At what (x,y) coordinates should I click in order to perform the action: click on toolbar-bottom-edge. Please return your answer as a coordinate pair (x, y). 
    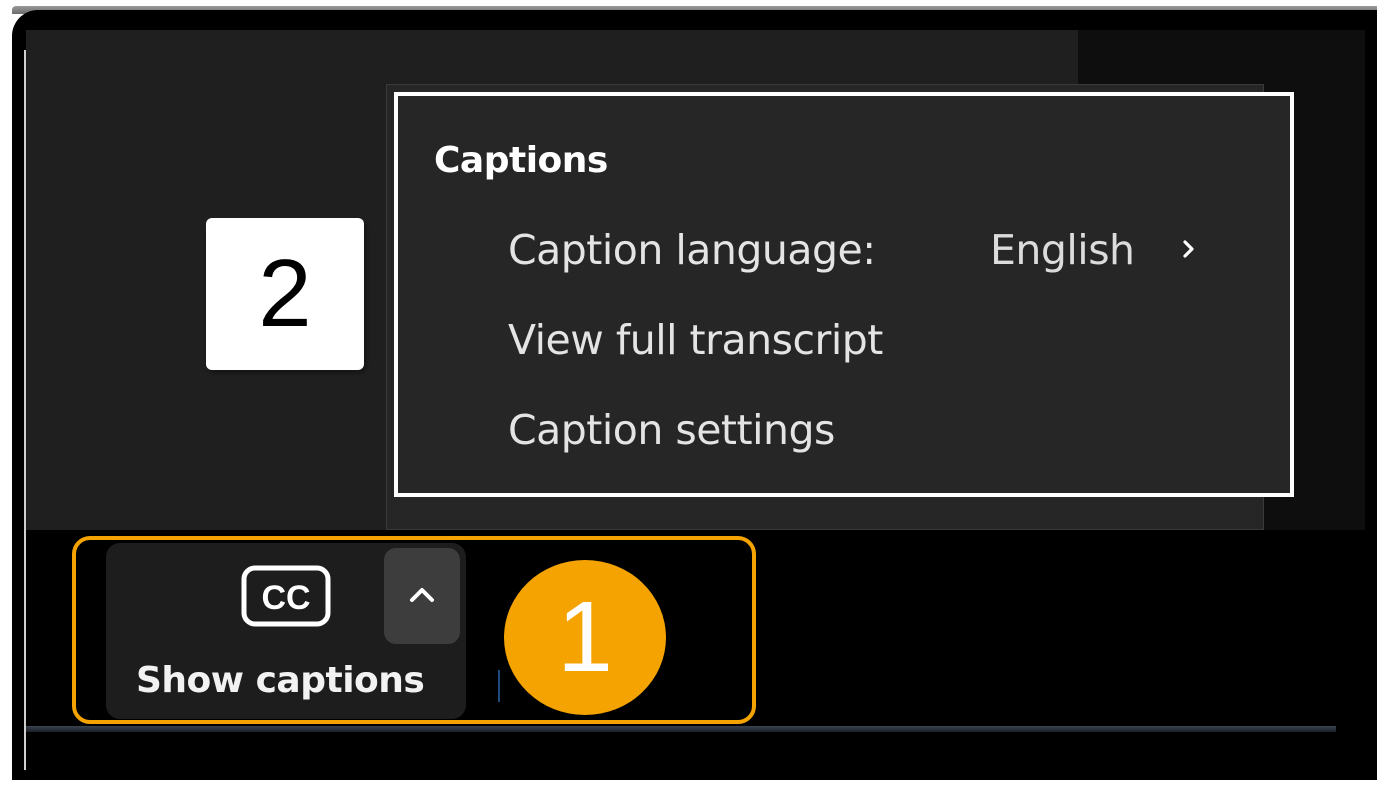
    Looking at the image, I should click on (681, 729).